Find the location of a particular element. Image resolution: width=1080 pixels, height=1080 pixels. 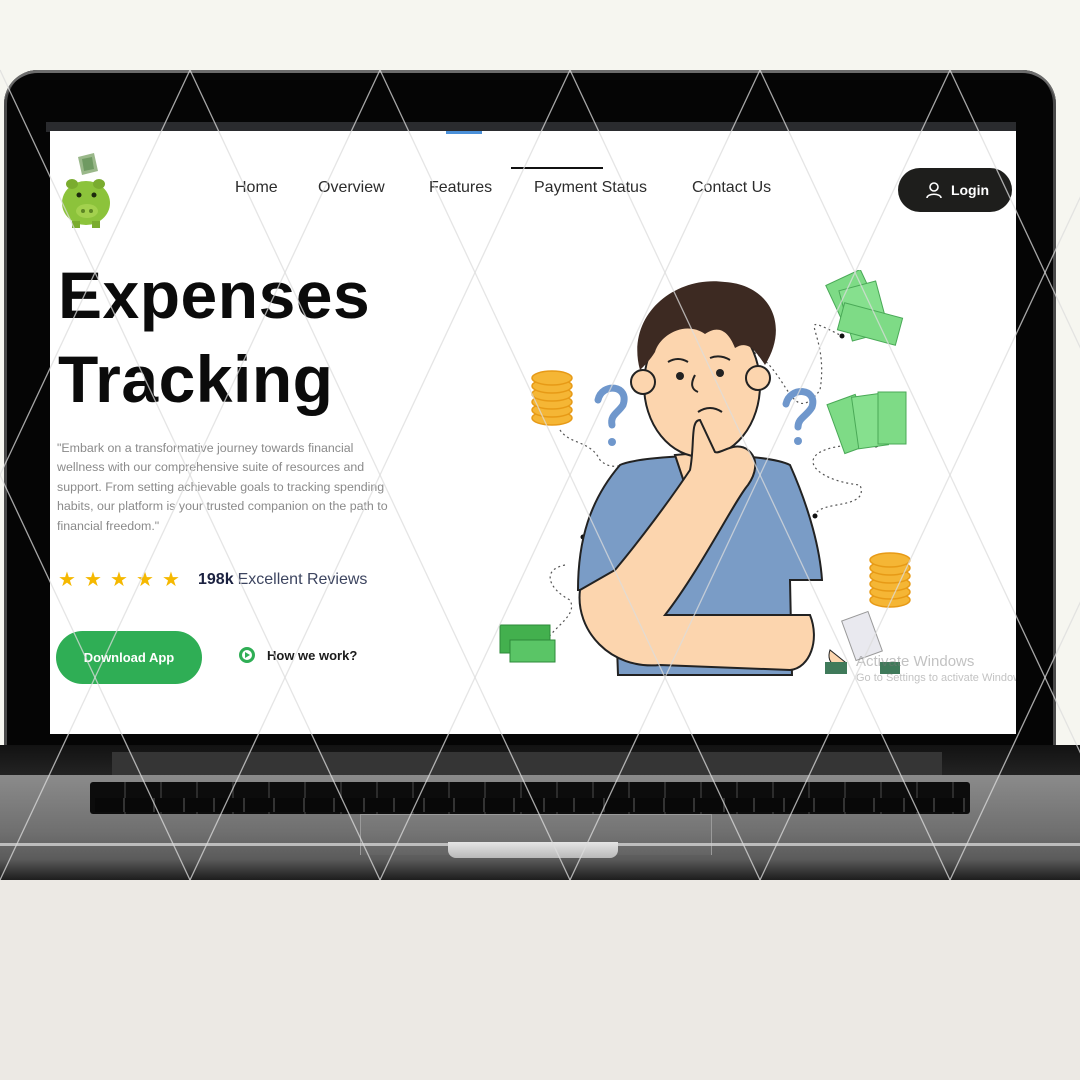

browser-tab-accent is located at coordinates (464, 132).